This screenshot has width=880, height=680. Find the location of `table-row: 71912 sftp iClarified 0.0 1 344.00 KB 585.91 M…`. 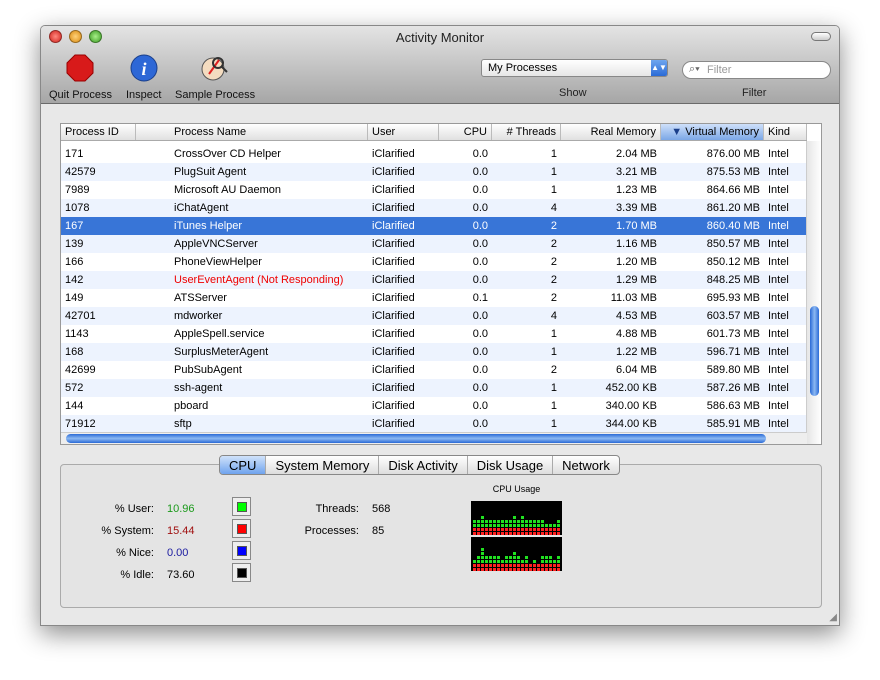

table-row: 71912 sftp iClarified 0.0 1 344.00 KB 585.91 M… is located at coordinates (434, 424).